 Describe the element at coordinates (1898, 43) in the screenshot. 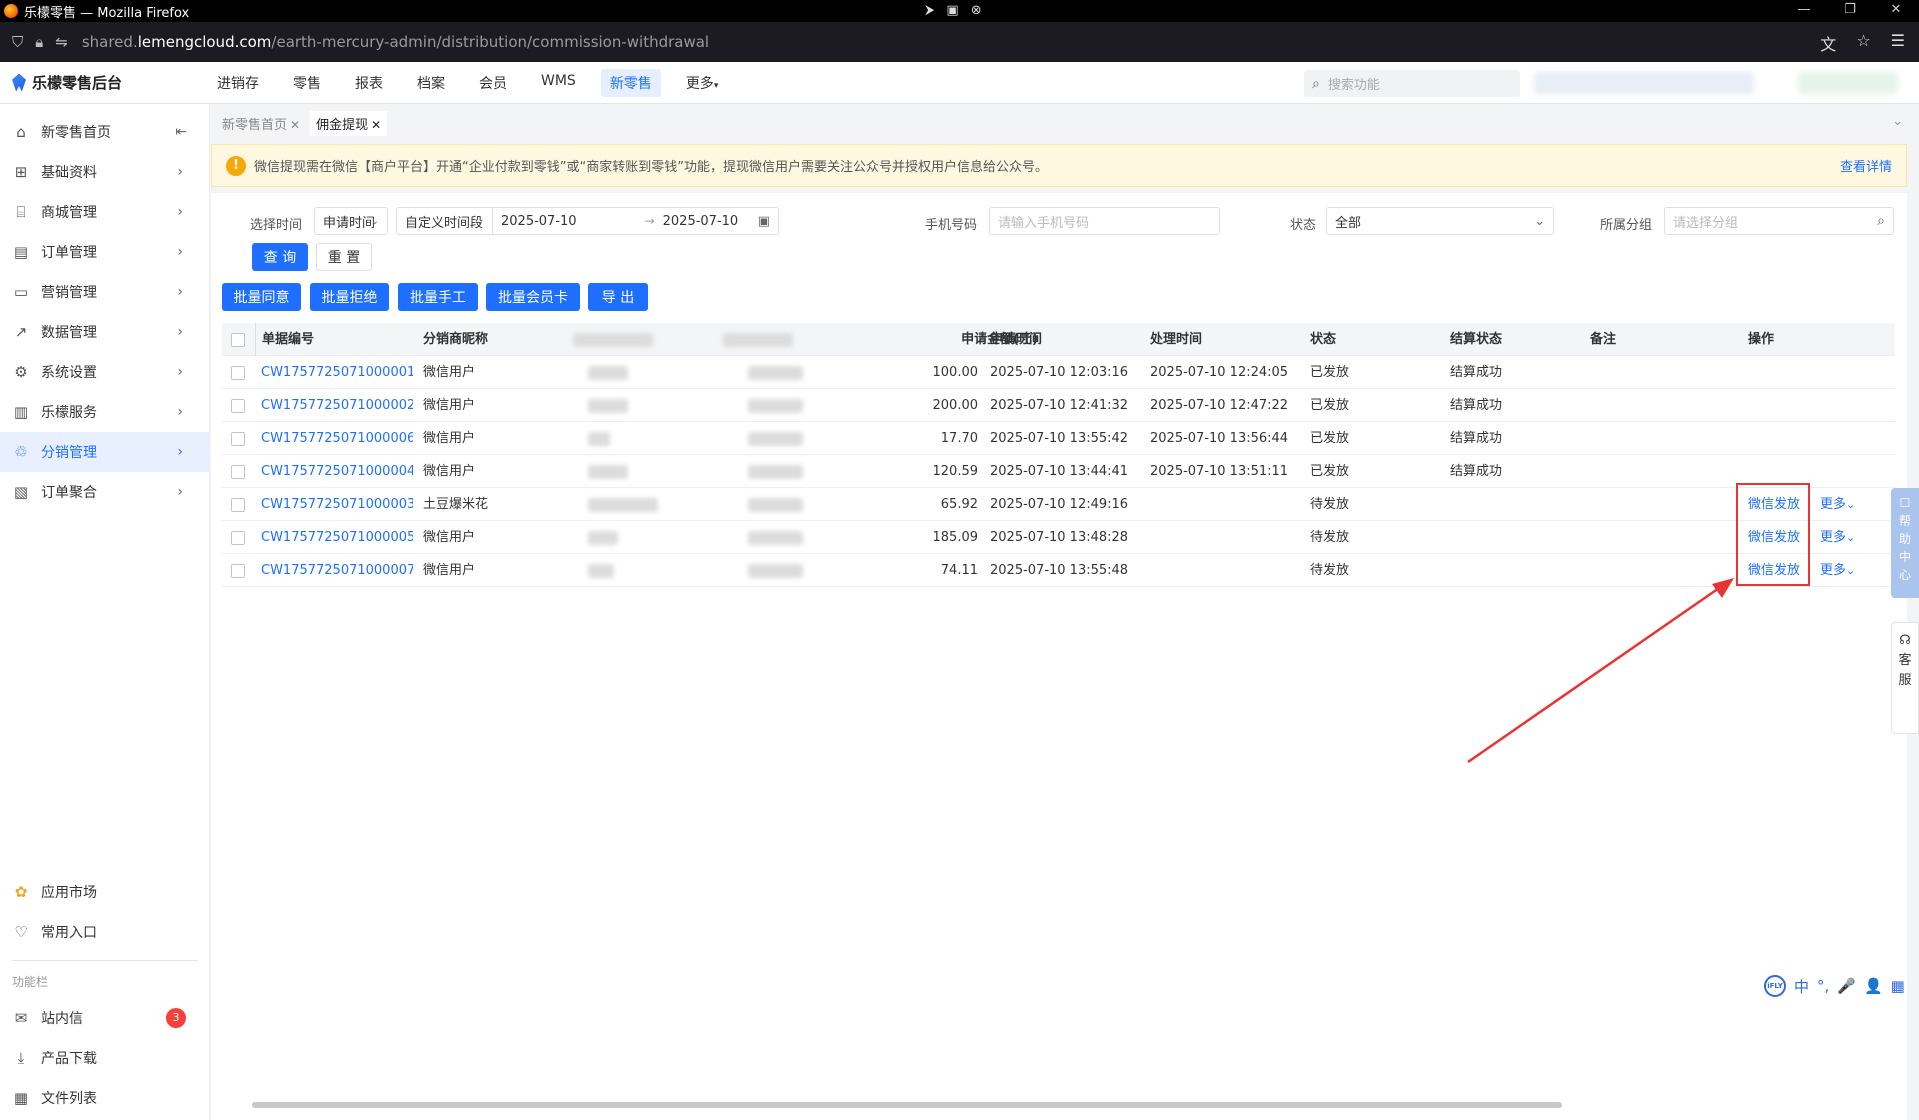

I see `hamburger-menu-icon: ☰` at that location.